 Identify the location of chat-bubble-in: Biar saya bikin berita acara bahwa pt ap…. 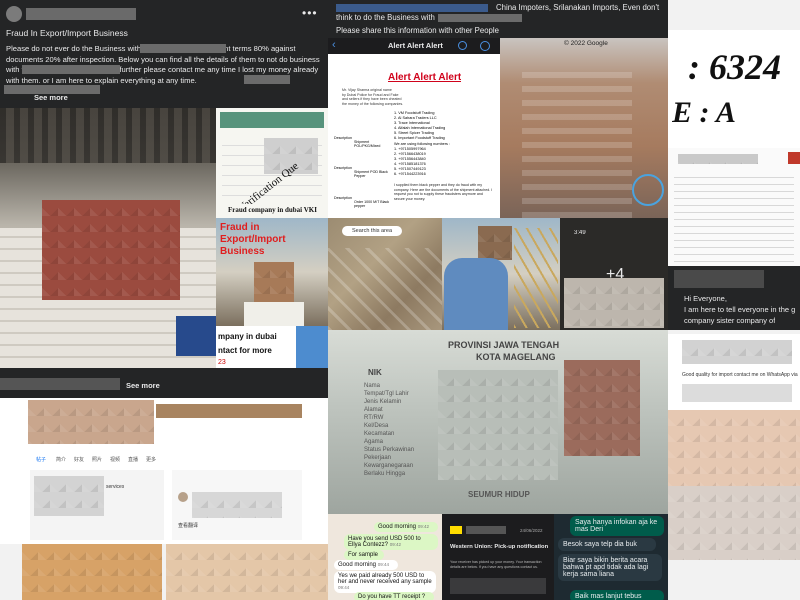
(610, 567).